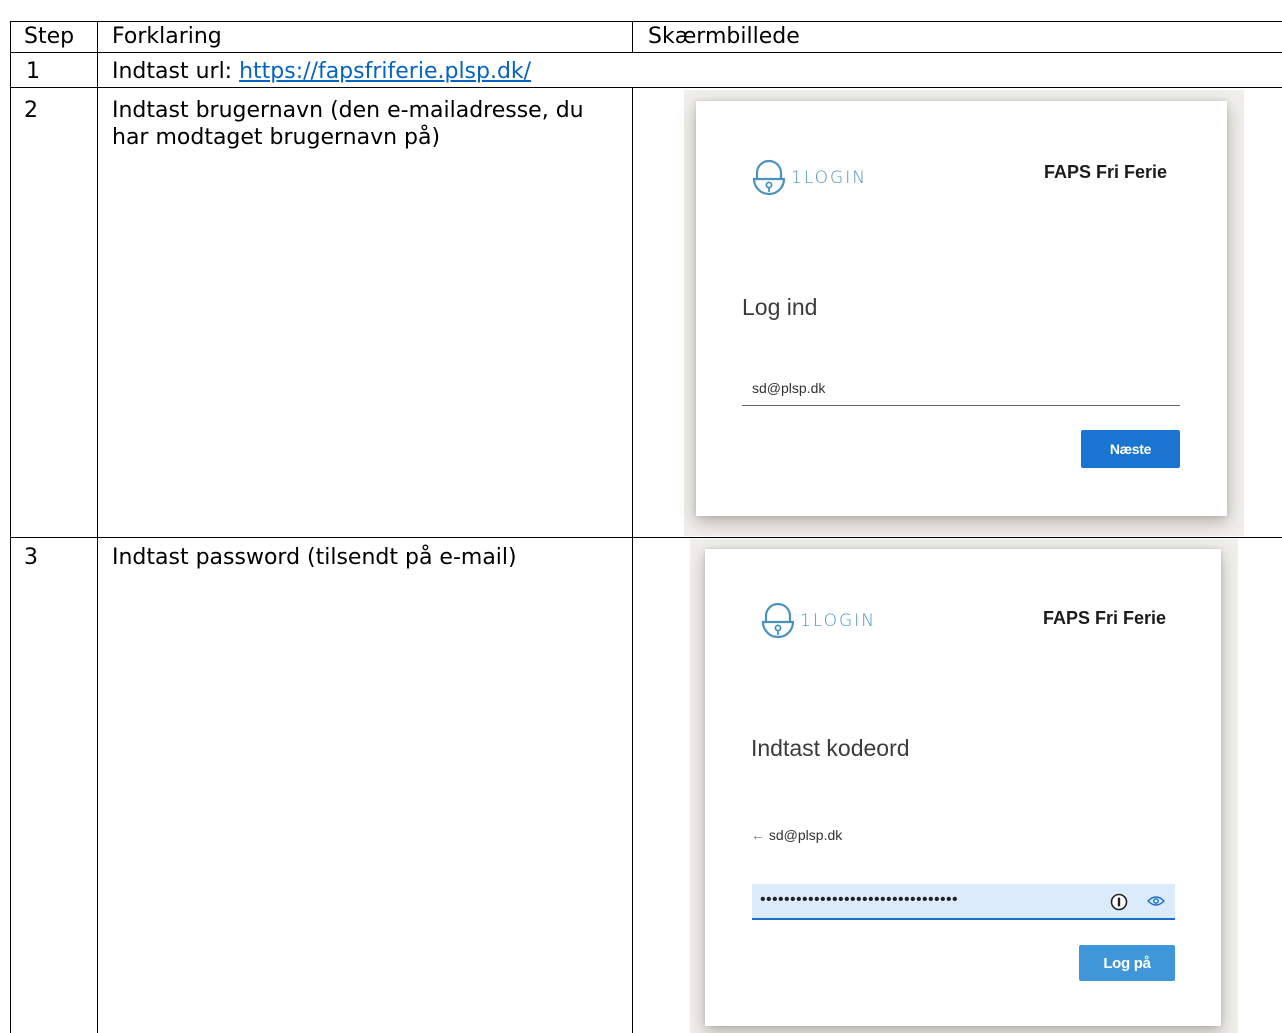 This screenshot has height=1033, width=1282. What do you see at coordinates (1127, 963) in the screenshot?
I see `login-button: Log på` at bounding box center [1127, 963].